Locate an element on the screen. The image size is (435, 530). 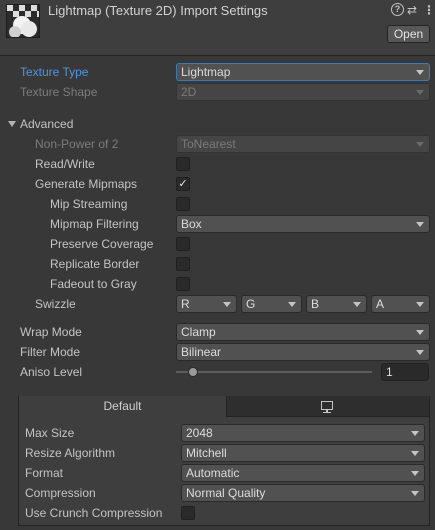
open-button: Open is located at coordinates (408, 34).